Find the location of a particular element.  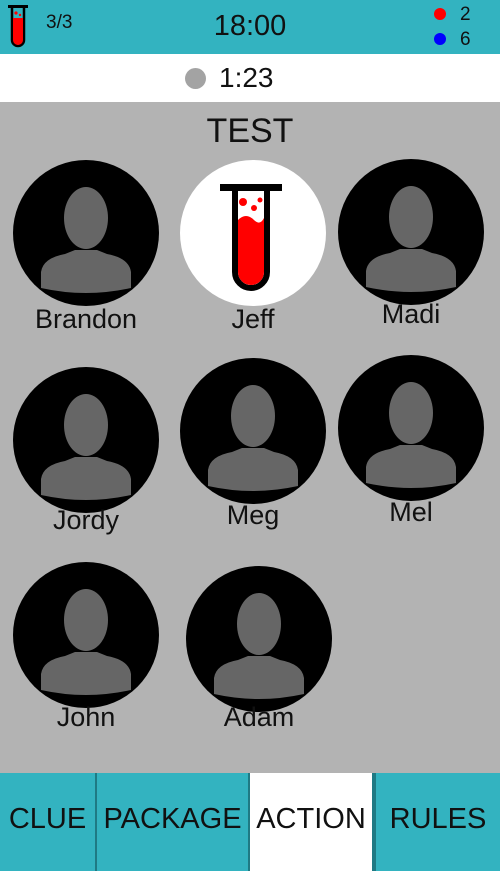

timer-dot-icon is located at coordinates (195, 78).